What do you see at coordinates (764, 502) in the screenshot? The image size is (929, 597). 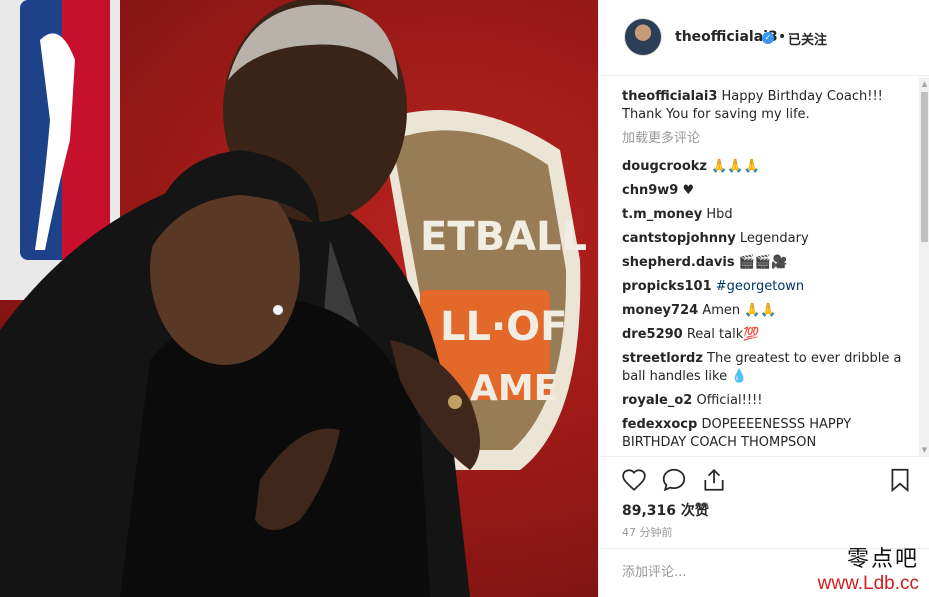 I see `post-actions: 89,316 次赞 47 分钟前` at bounding box center [764, 502].